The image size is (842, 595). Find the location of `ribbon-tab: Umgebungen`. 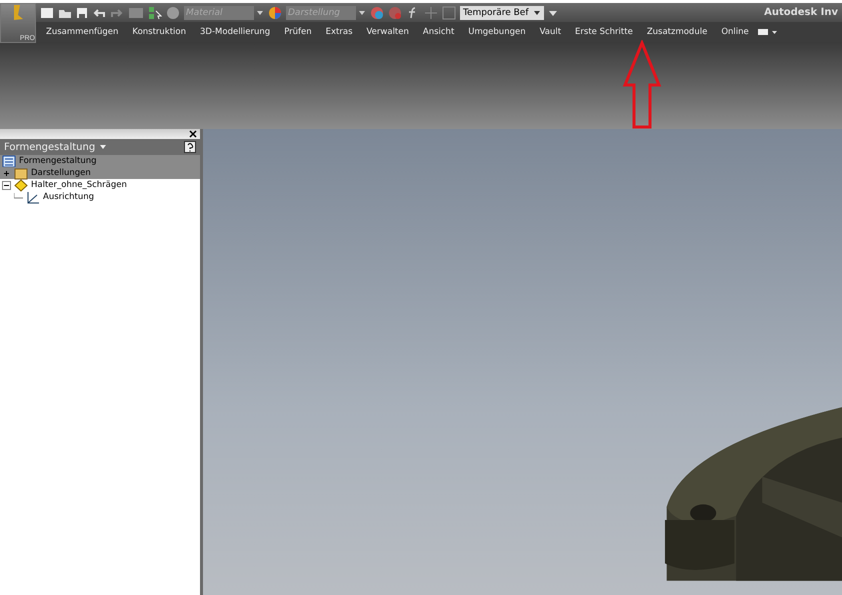

ribbon-tab: Umgebungen is located at coordinates (497, 32).